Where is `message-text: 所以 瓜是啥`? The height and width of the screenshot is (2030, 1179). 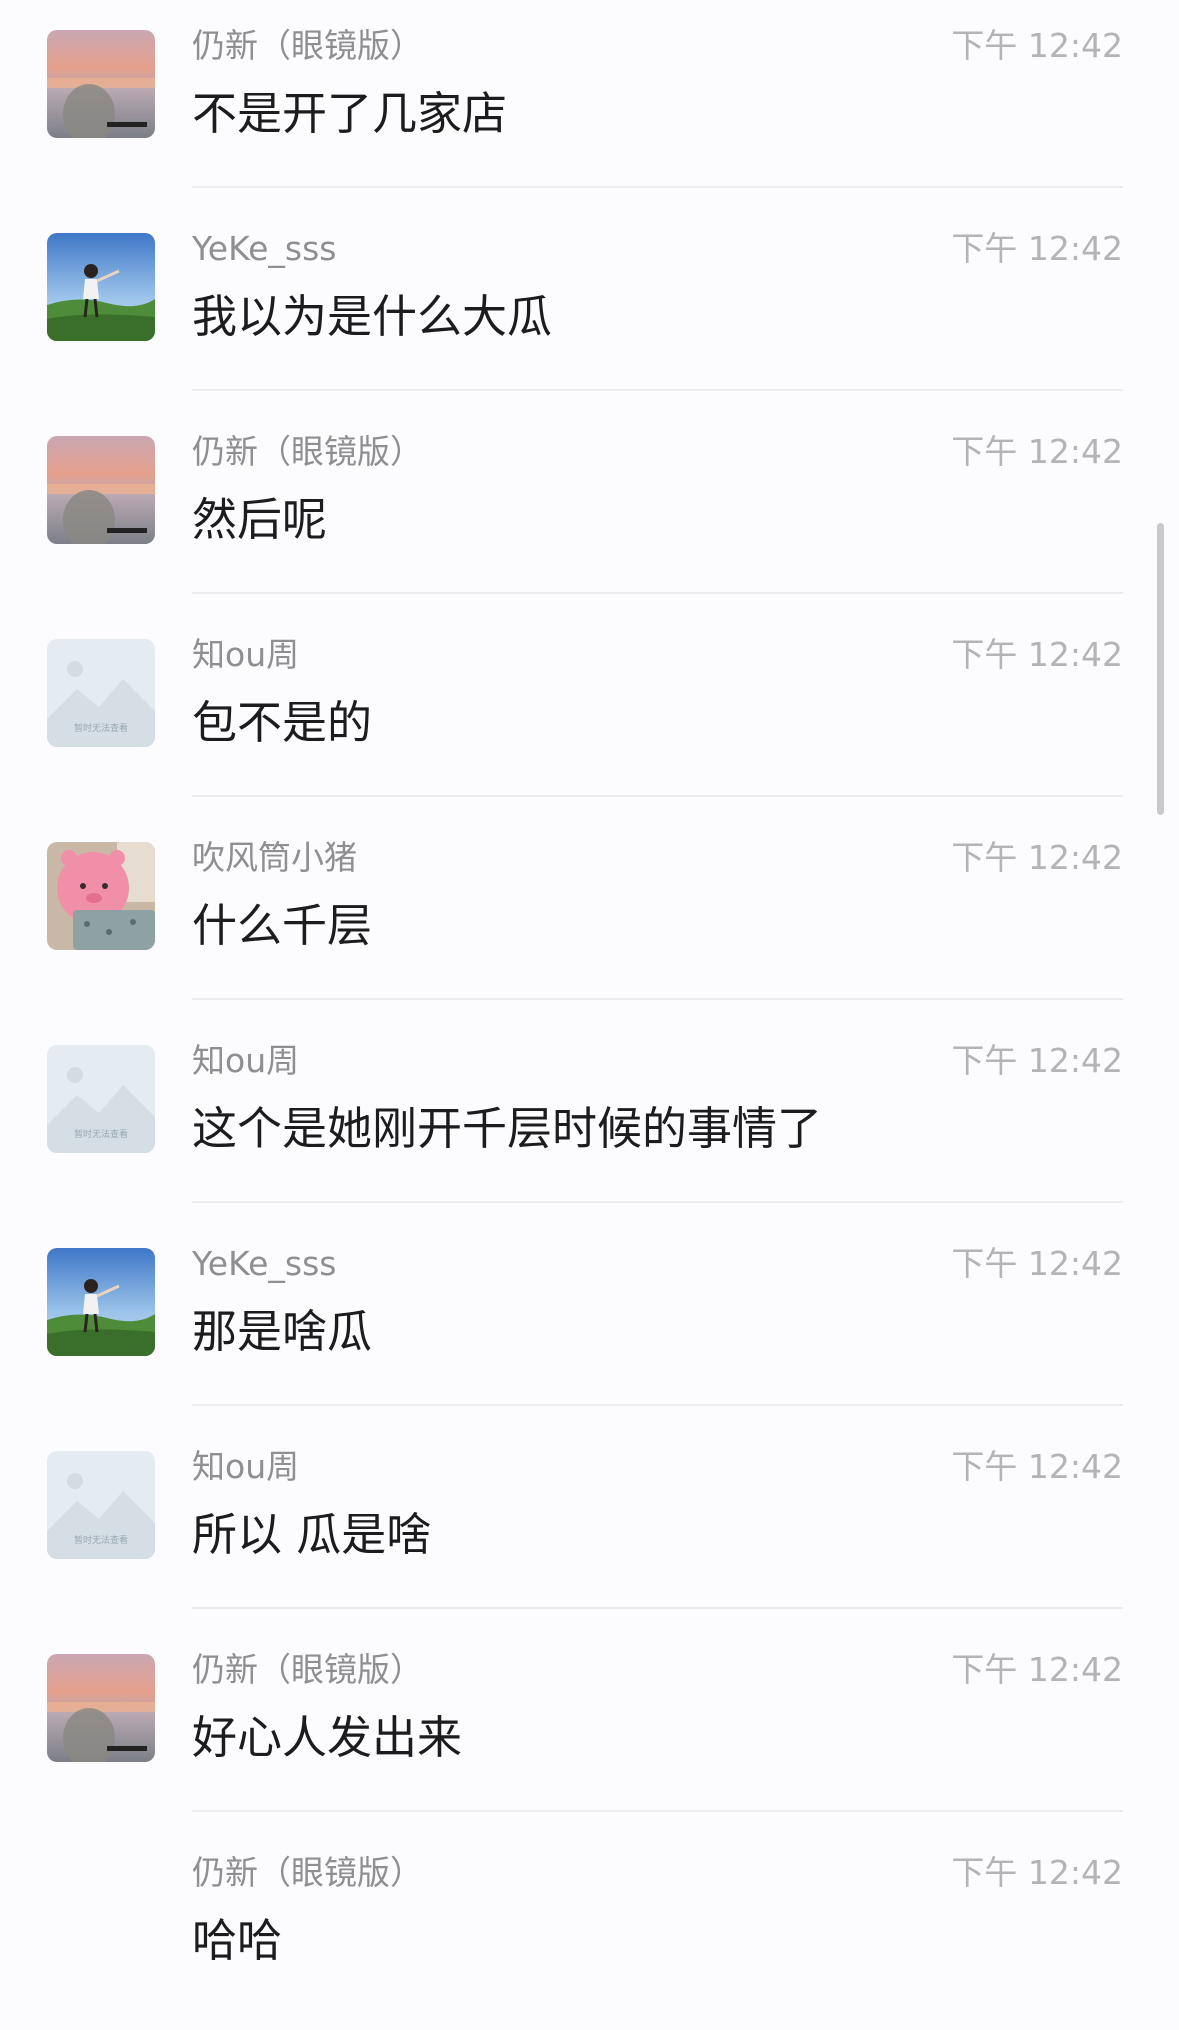 message-text: 所以 瓜是啥 is located at coordinates (312, 1534).